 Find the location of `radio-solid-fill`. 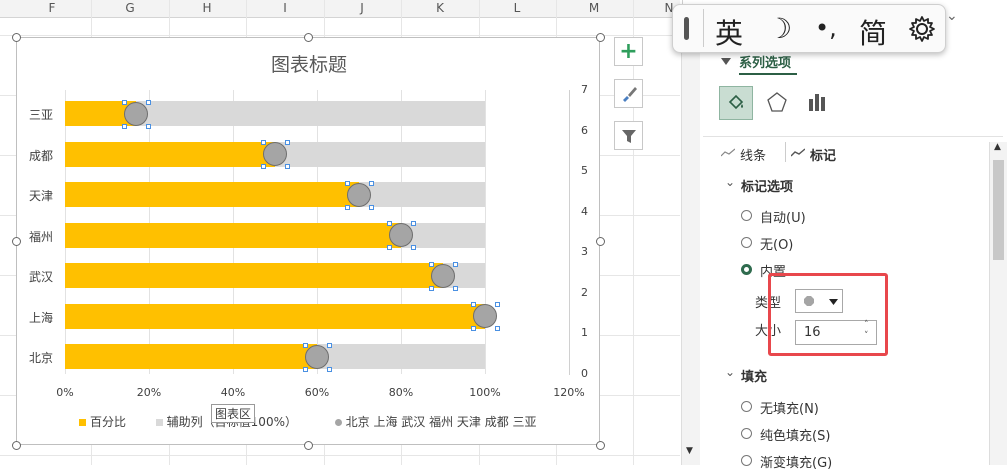

radio-solid-fill is located at coordinates (746, 433).